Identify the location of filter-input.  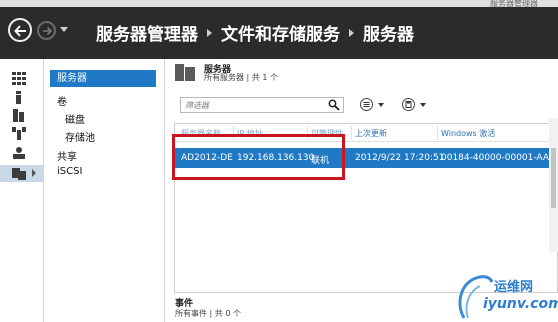
(251, 105).